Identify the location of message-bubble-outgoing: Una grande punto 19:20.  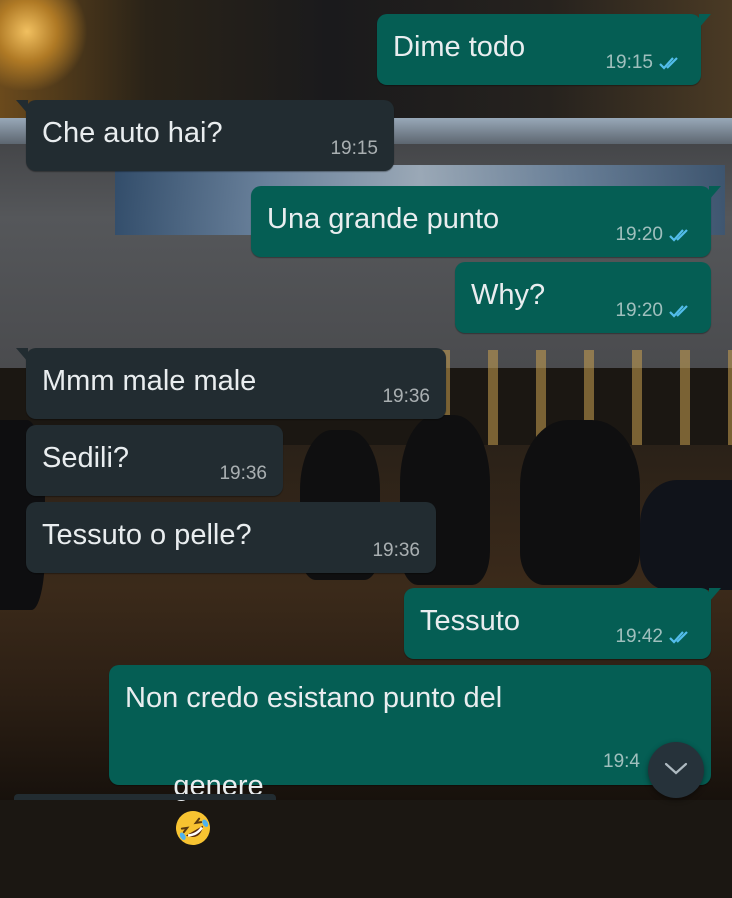
(486, 221).